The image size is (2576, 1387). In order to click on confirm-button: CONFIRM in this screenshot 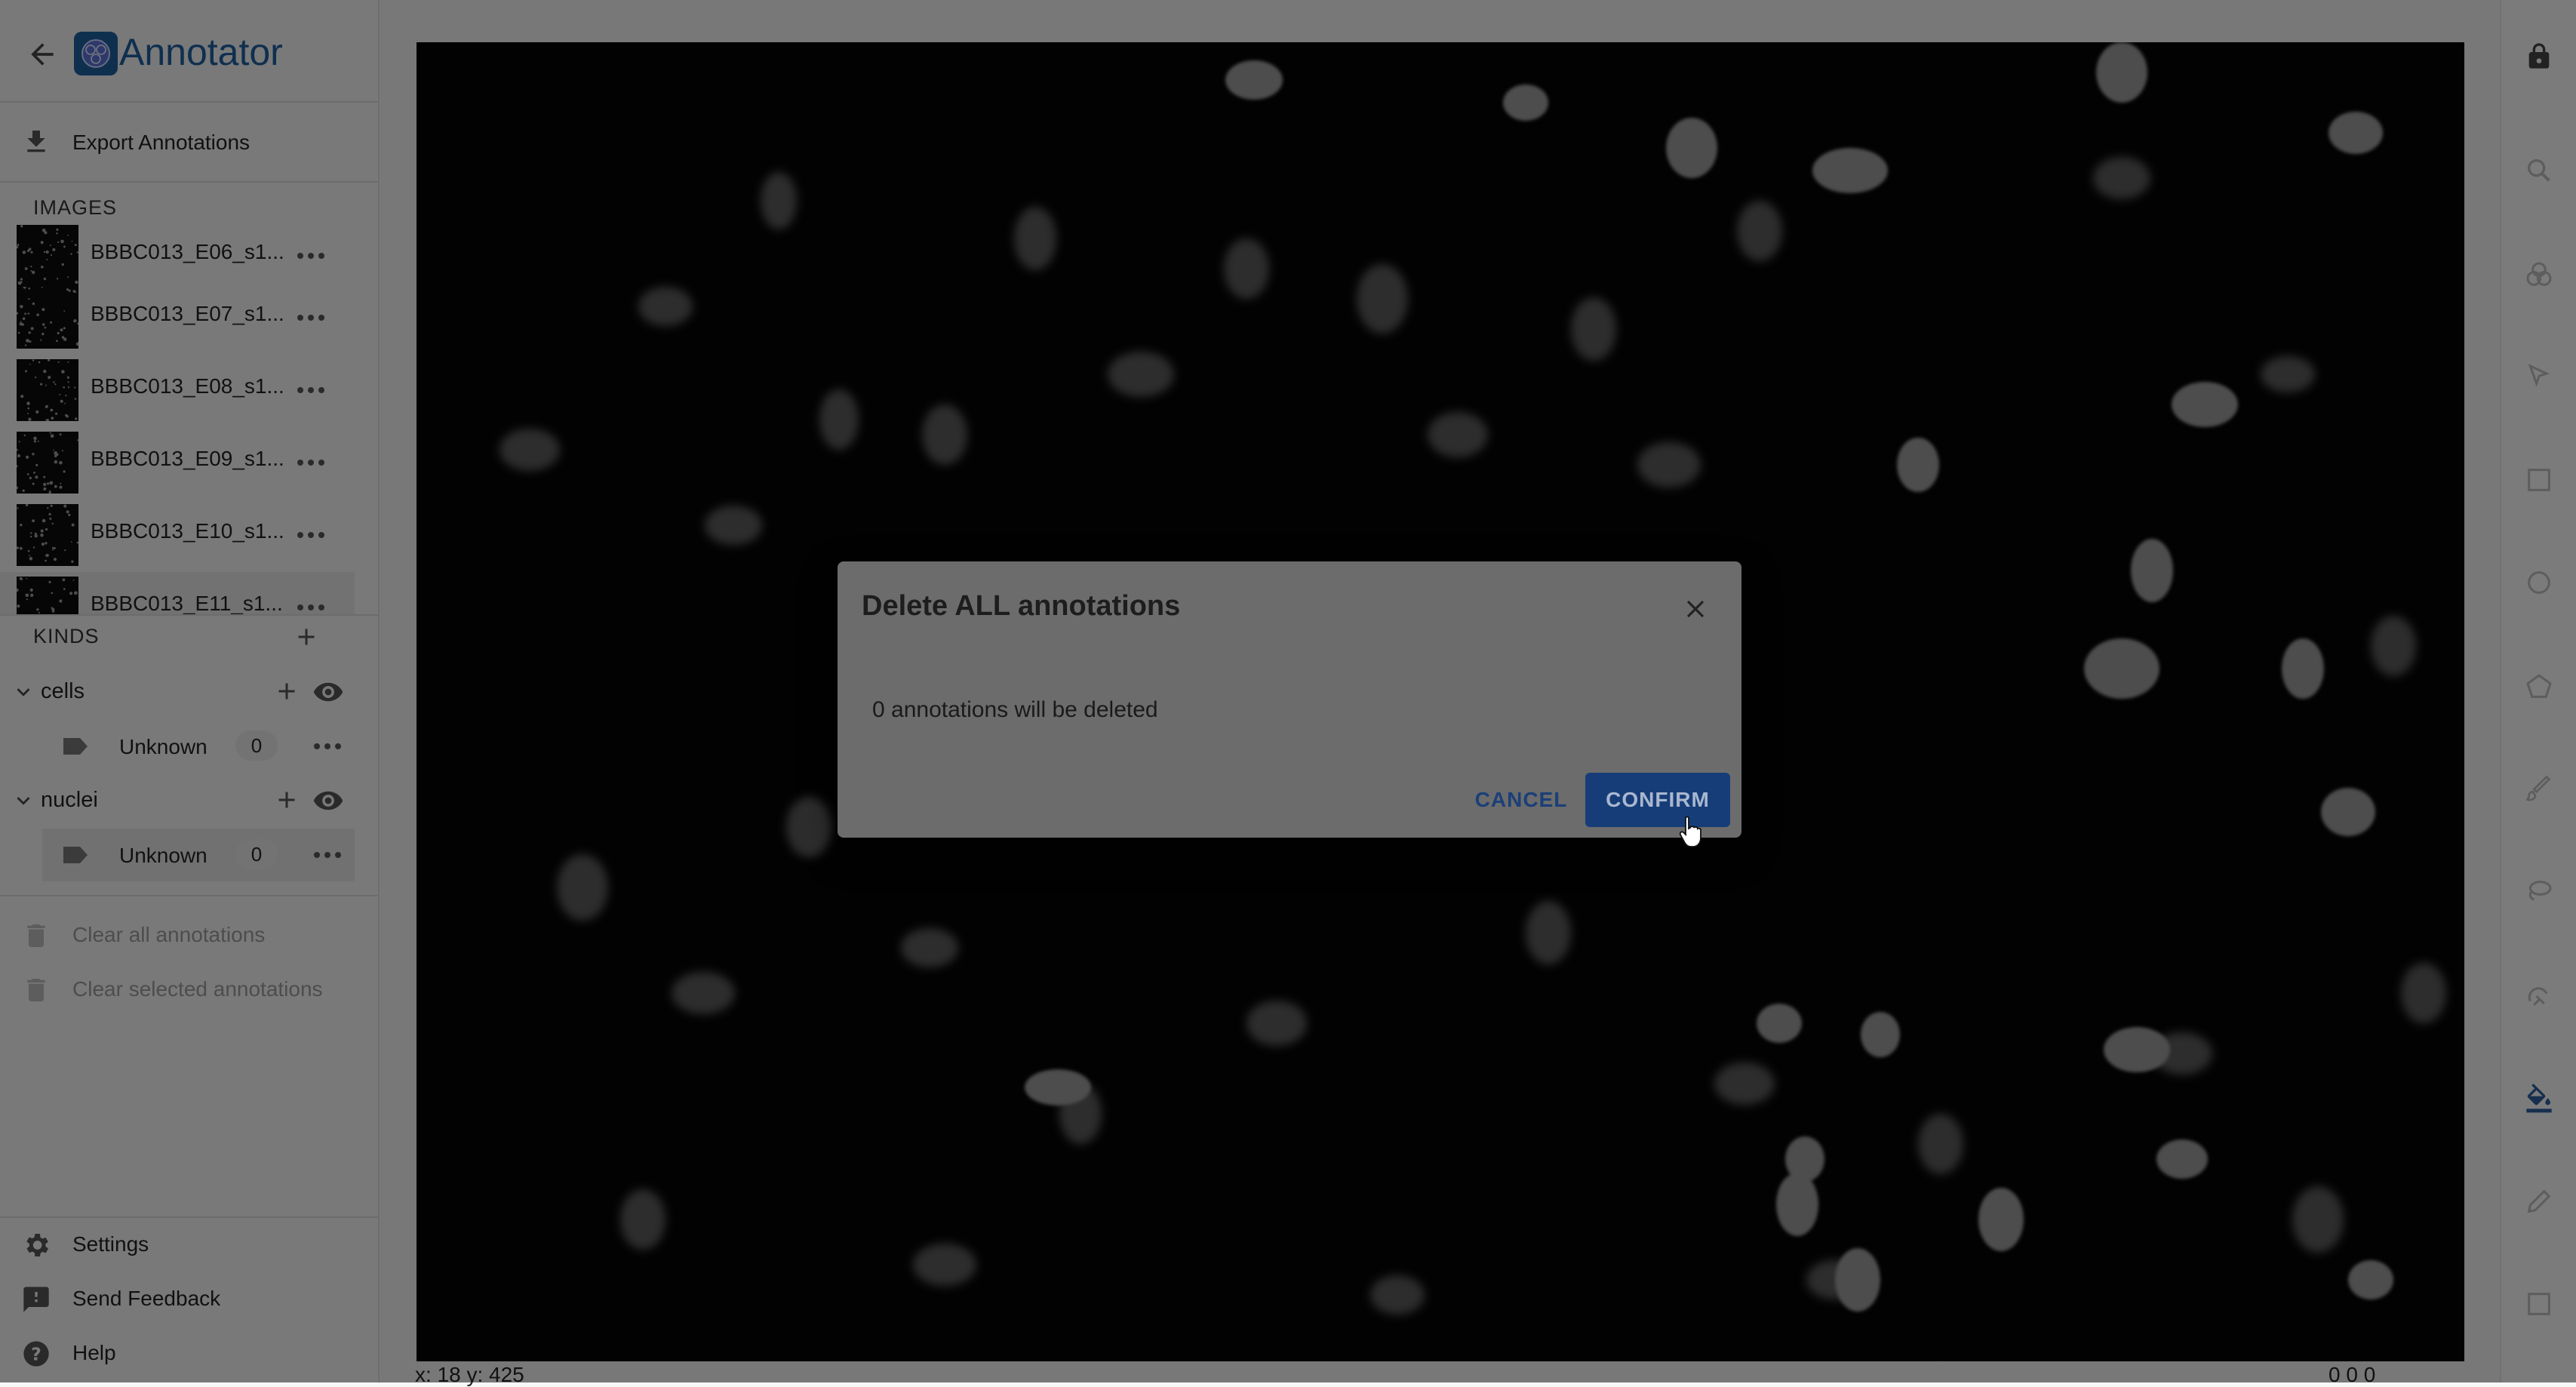, I will do `click(1657, 800)`.